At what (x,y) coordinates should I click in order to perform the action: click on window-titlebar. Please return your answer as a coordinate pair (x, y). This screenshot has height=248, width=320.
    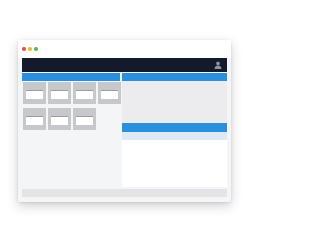
    Looking at the image, I should click on (124, 49).